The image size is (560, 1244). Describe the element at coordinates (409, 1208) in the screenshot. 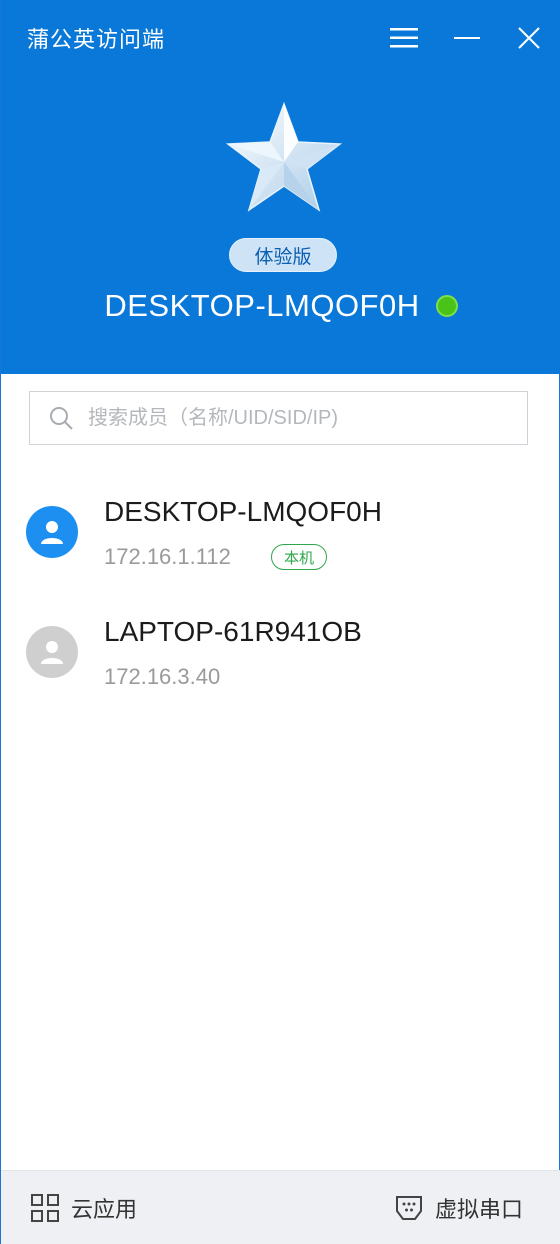

I see `serial-port-icon` at that location.